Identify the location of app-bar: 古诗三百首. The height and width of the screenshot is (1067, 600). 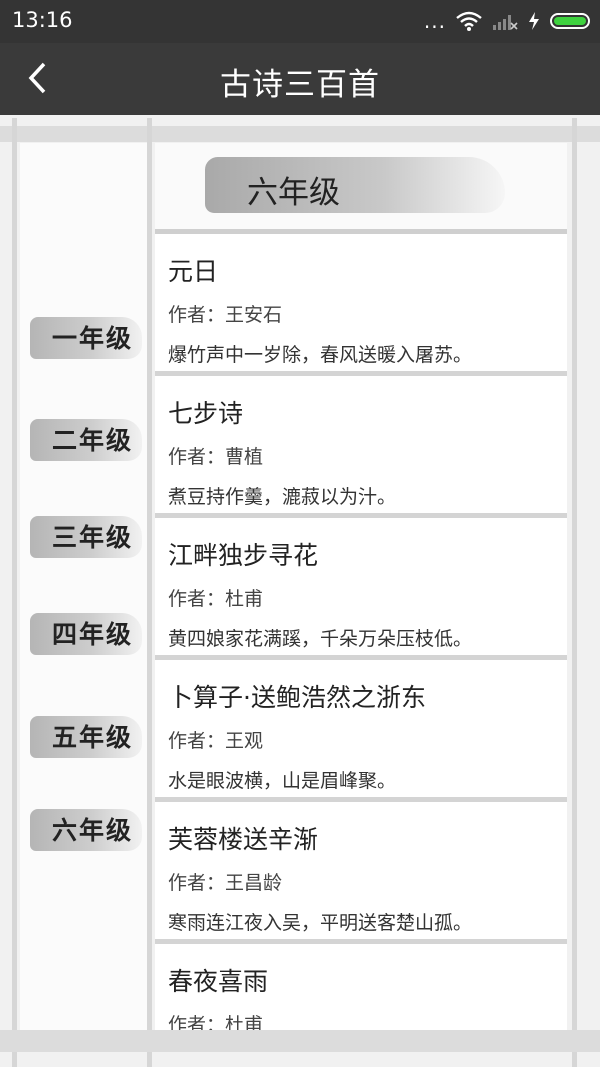
(300, 79).